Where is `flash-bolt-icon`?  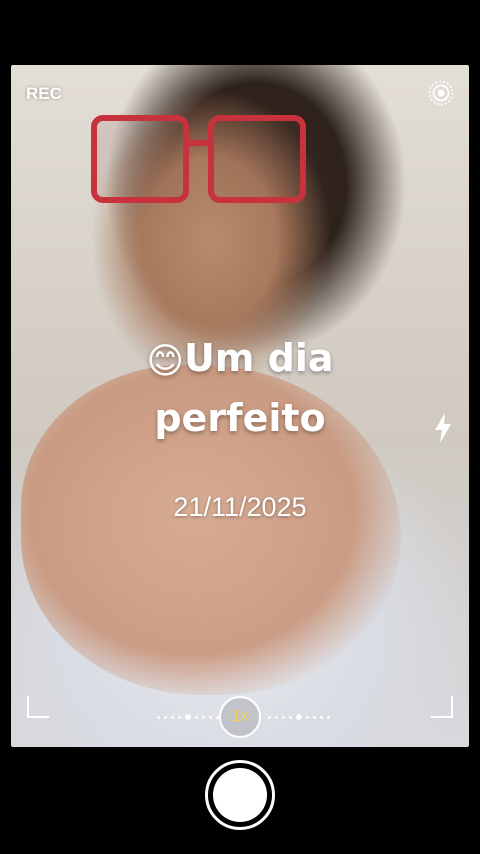
flash-bolt-icon is located at coordinates (443, 428).